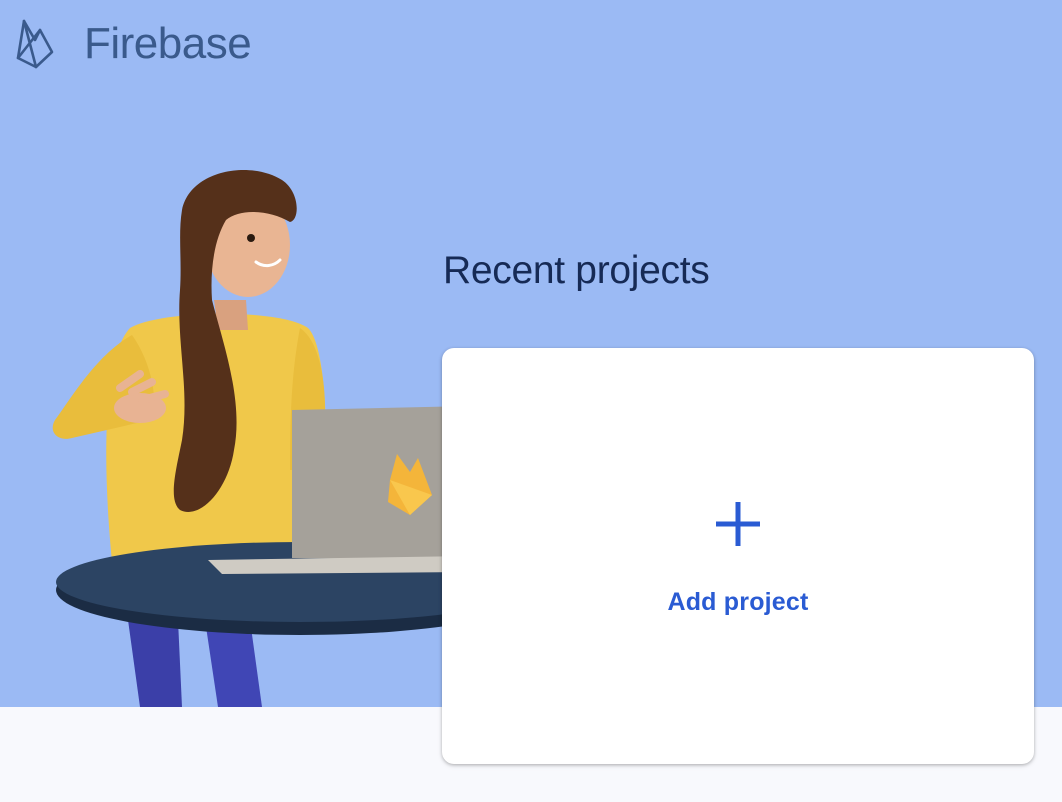 The width and height of the screenshot is (1062, 802). Describe the element at coordinates (738, 524) in the screenshot. I see `plus-icon` at that location.